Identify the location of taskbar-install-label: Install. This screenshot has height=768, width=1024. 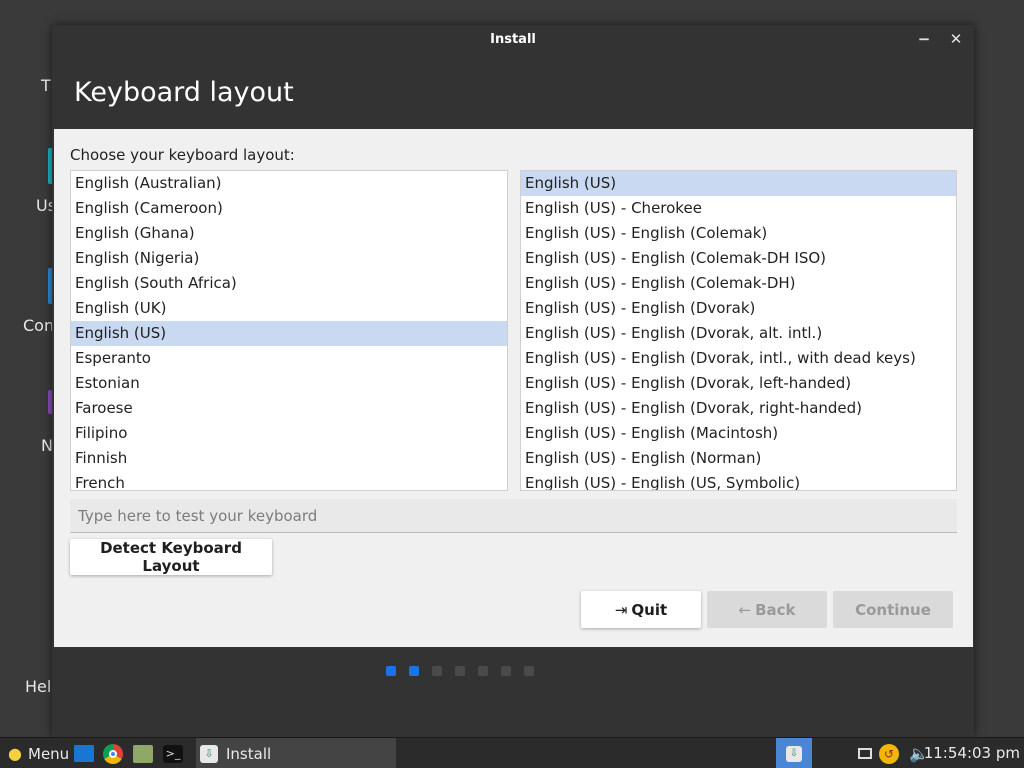
(249, 753).